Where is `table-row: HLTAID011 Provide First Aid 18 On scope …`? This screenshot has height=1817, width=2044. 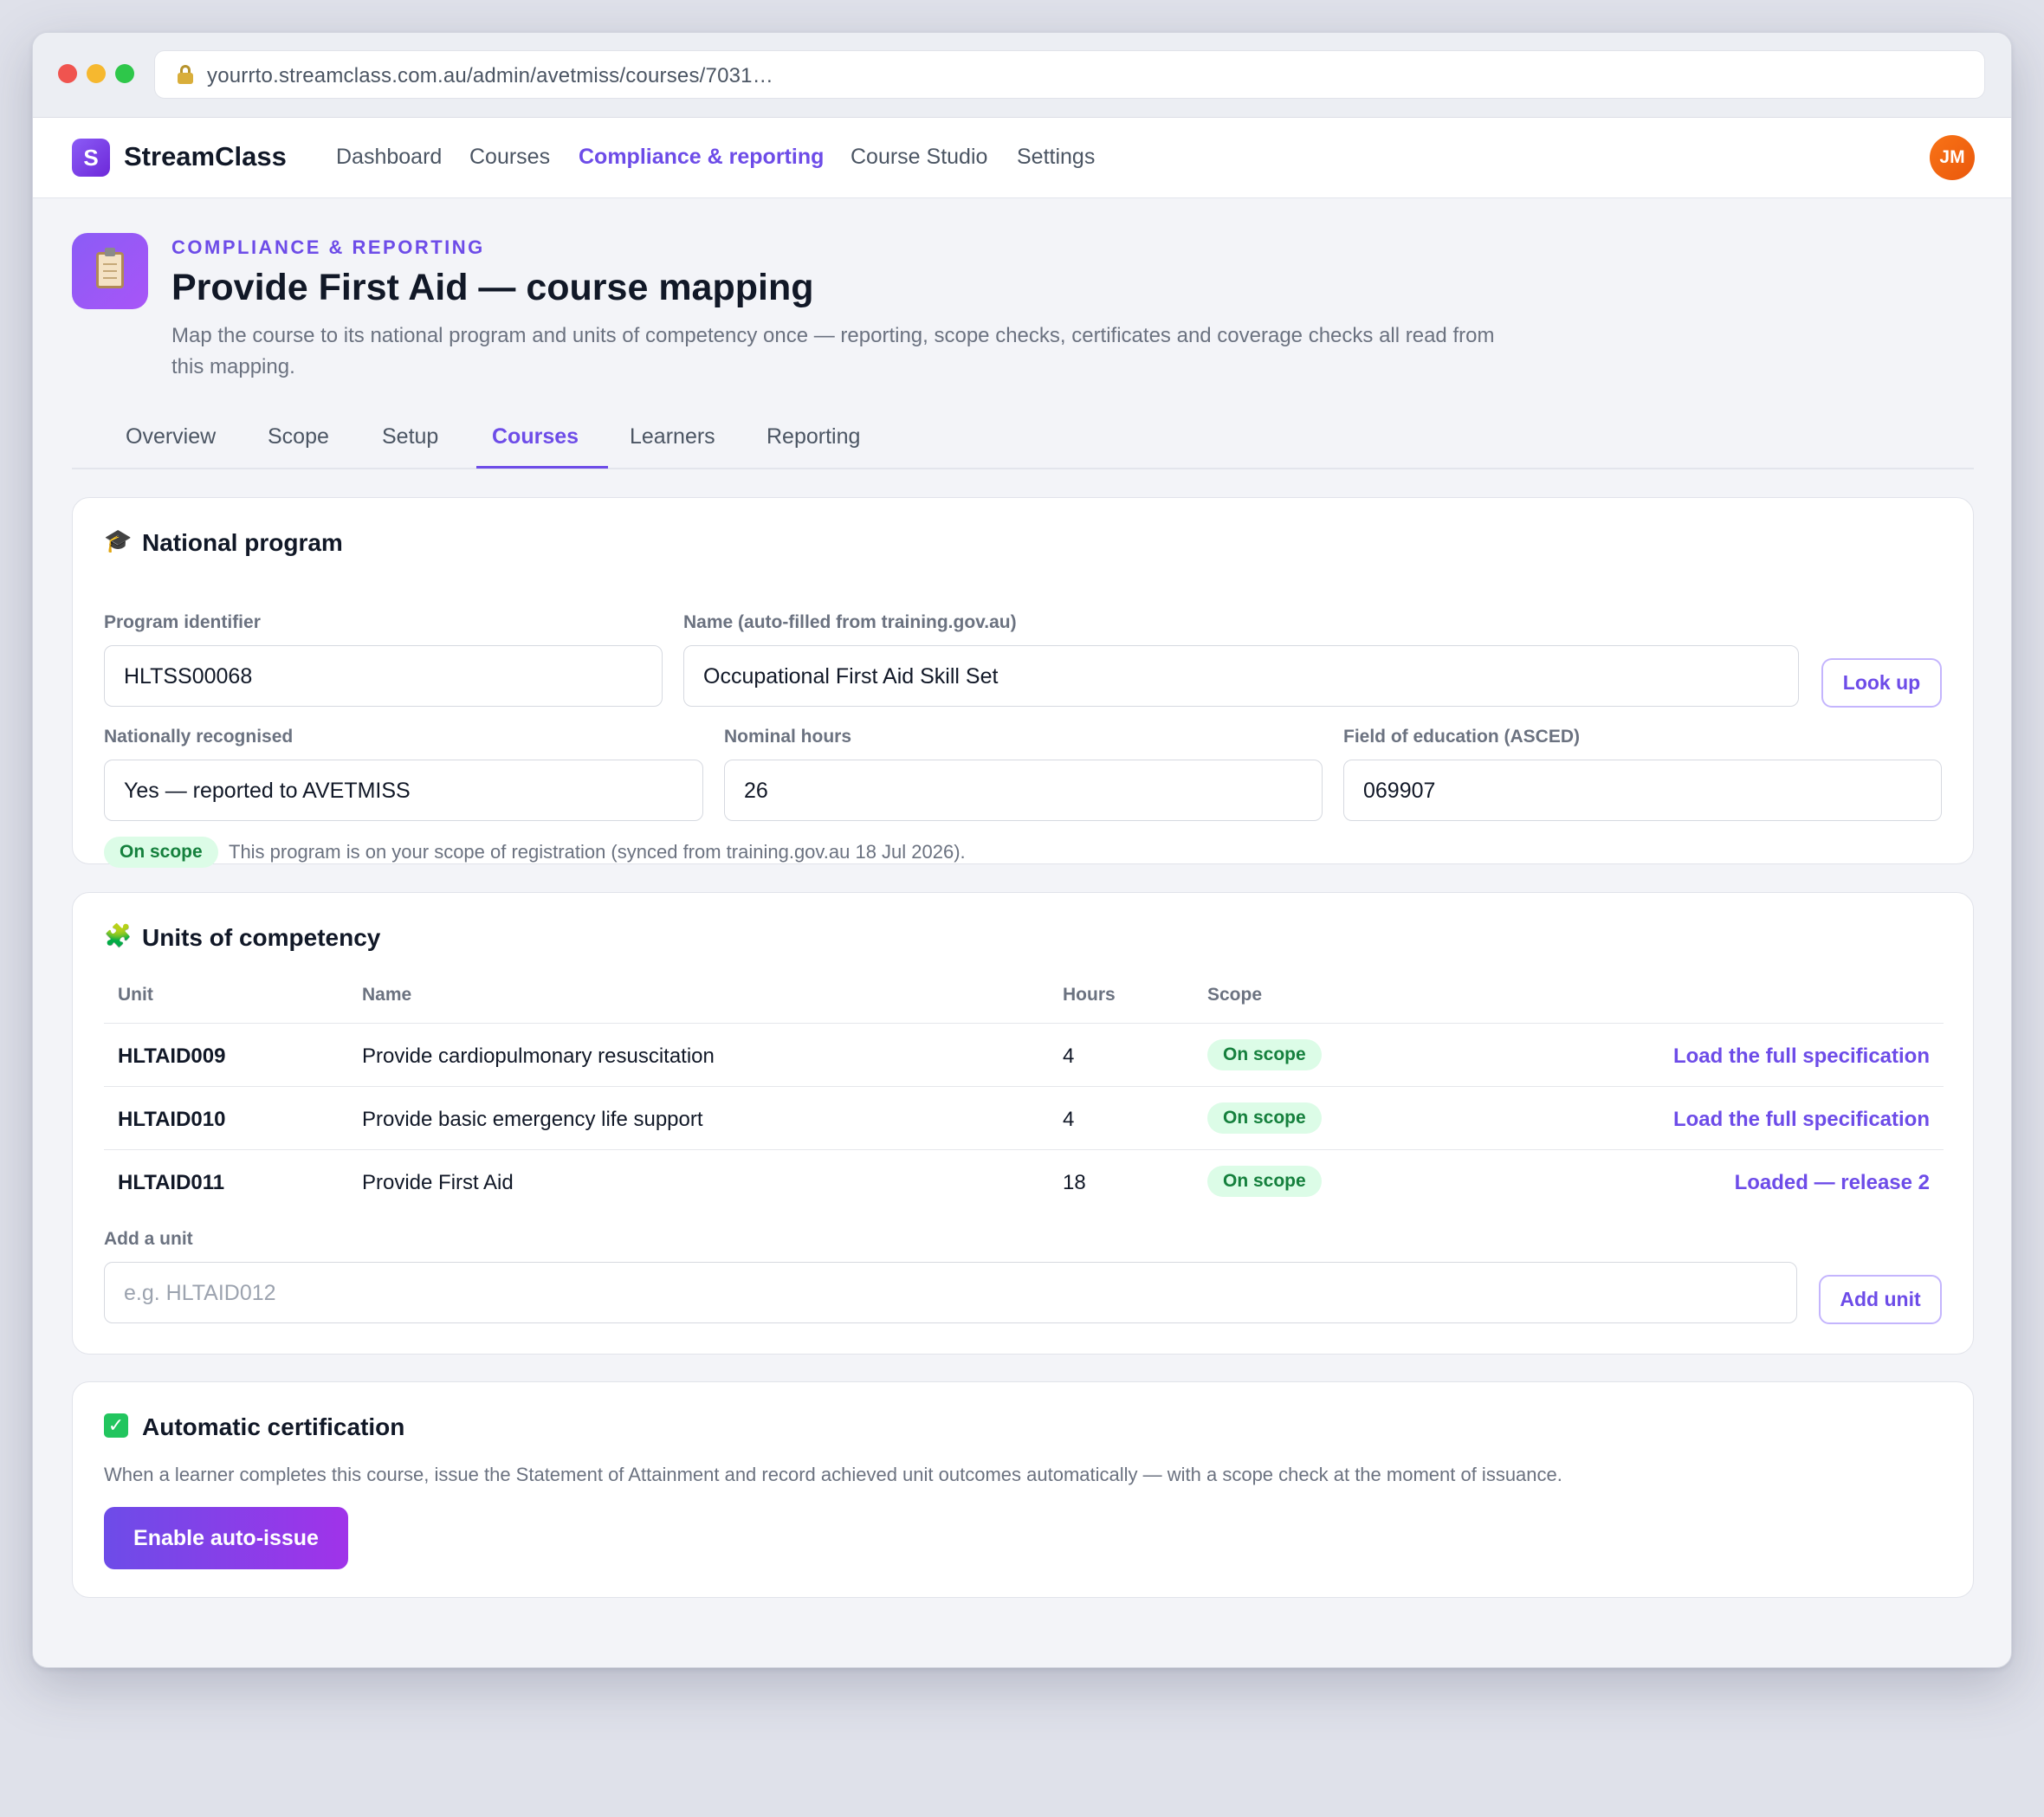 table-row: HLTAID011 Provide First Aid 18 On scope … is located at coordinates (1024, 1180).